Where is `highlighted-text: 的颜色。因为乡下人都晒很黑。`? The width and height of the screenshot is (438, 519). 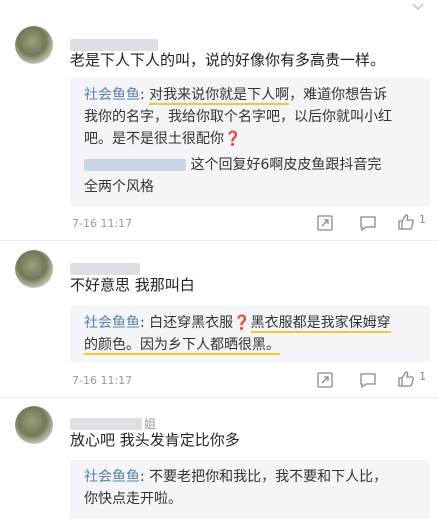
highlighted-text: 的颜色。因为乡下人都晒很黑。 is located at coordinates (182, 346).